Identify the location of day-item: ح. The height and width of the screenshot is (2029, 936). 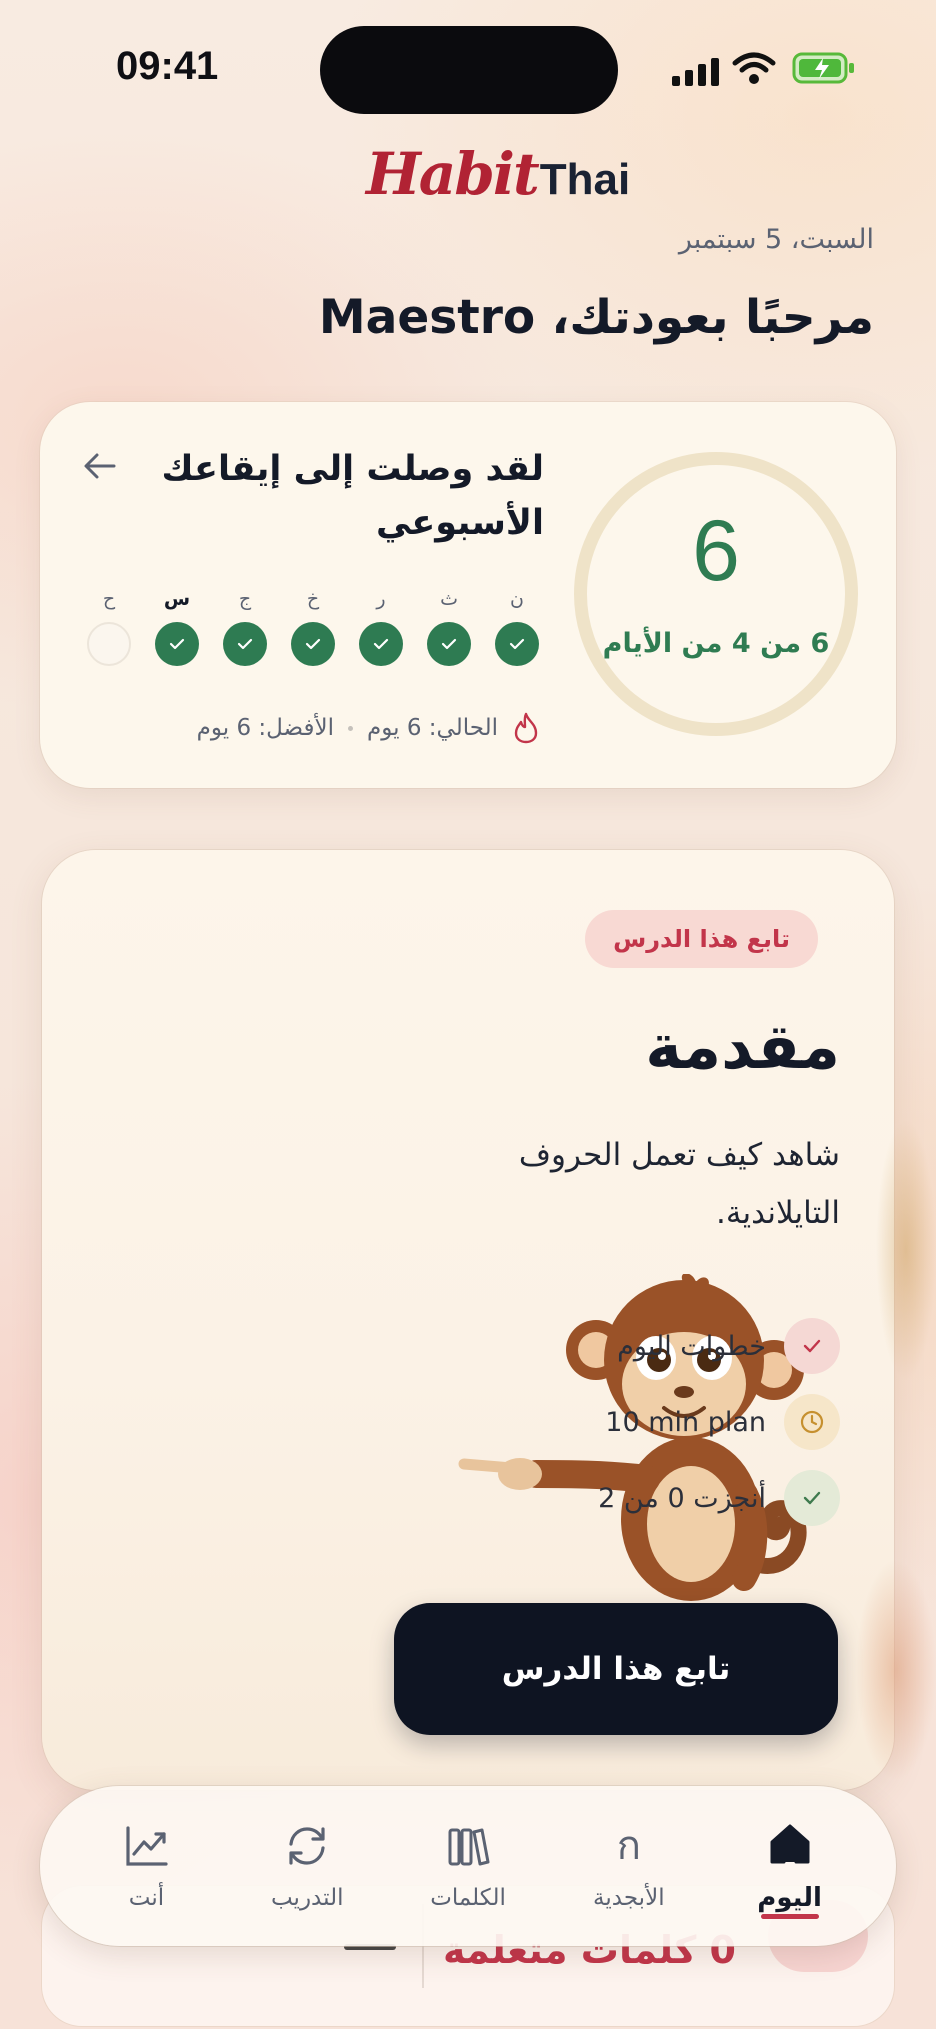
(109, 625).